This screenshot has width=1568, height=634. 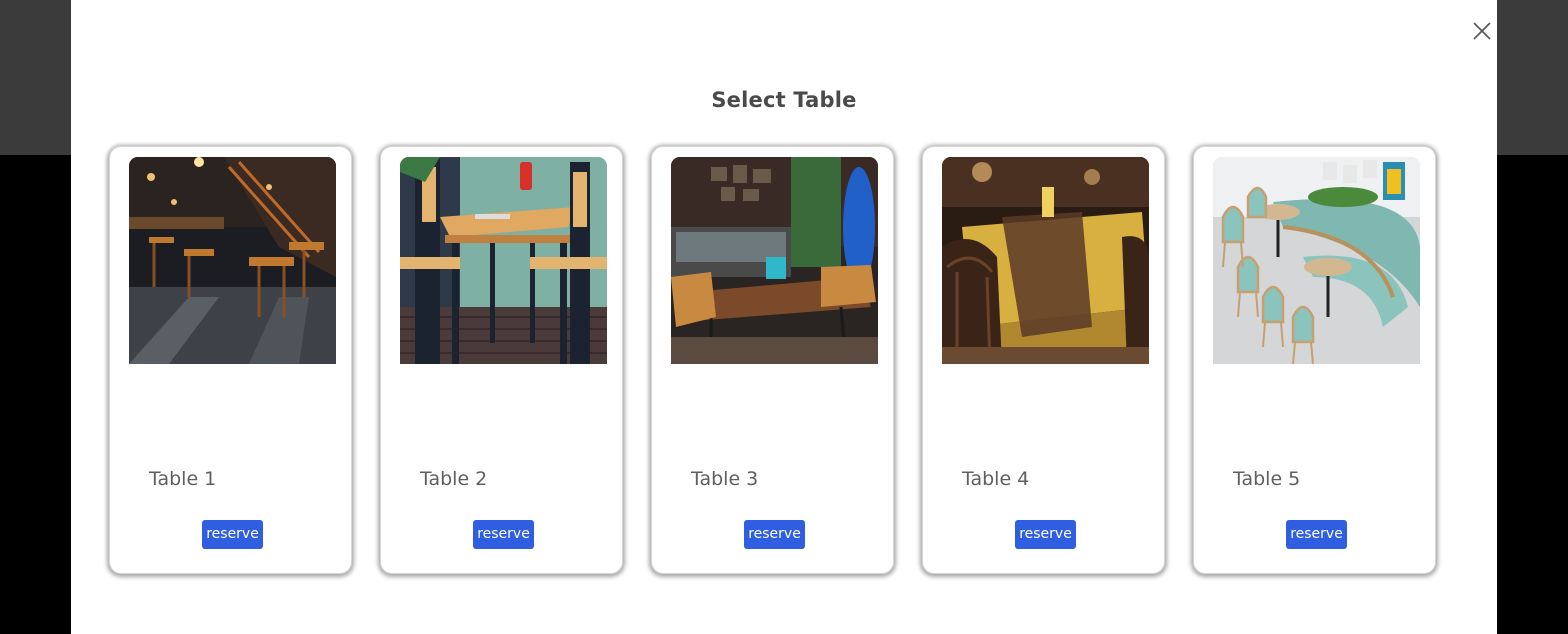 I want to click on table-card: Table 3 reserve, so click(x=772, y=360).